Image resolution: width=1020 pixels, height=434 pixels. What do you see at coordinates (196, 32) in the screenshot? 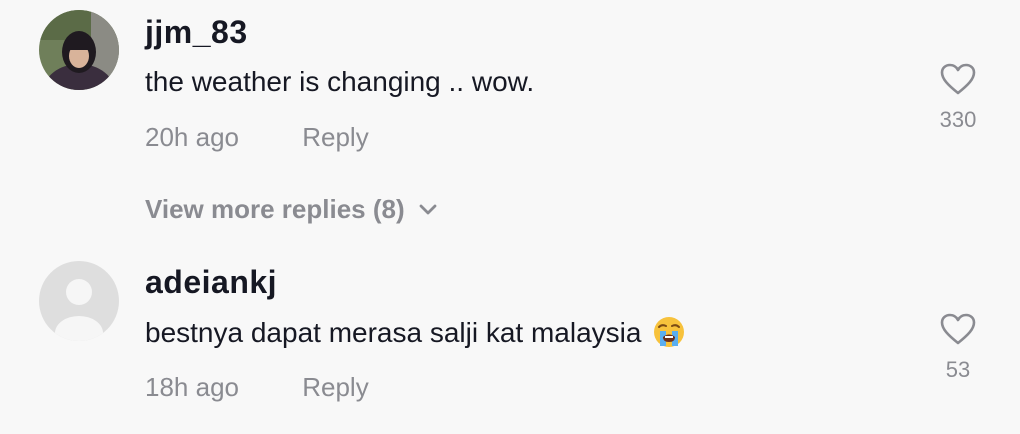
I see `comment-username: jjm_83` at bounding box center [196, 32].